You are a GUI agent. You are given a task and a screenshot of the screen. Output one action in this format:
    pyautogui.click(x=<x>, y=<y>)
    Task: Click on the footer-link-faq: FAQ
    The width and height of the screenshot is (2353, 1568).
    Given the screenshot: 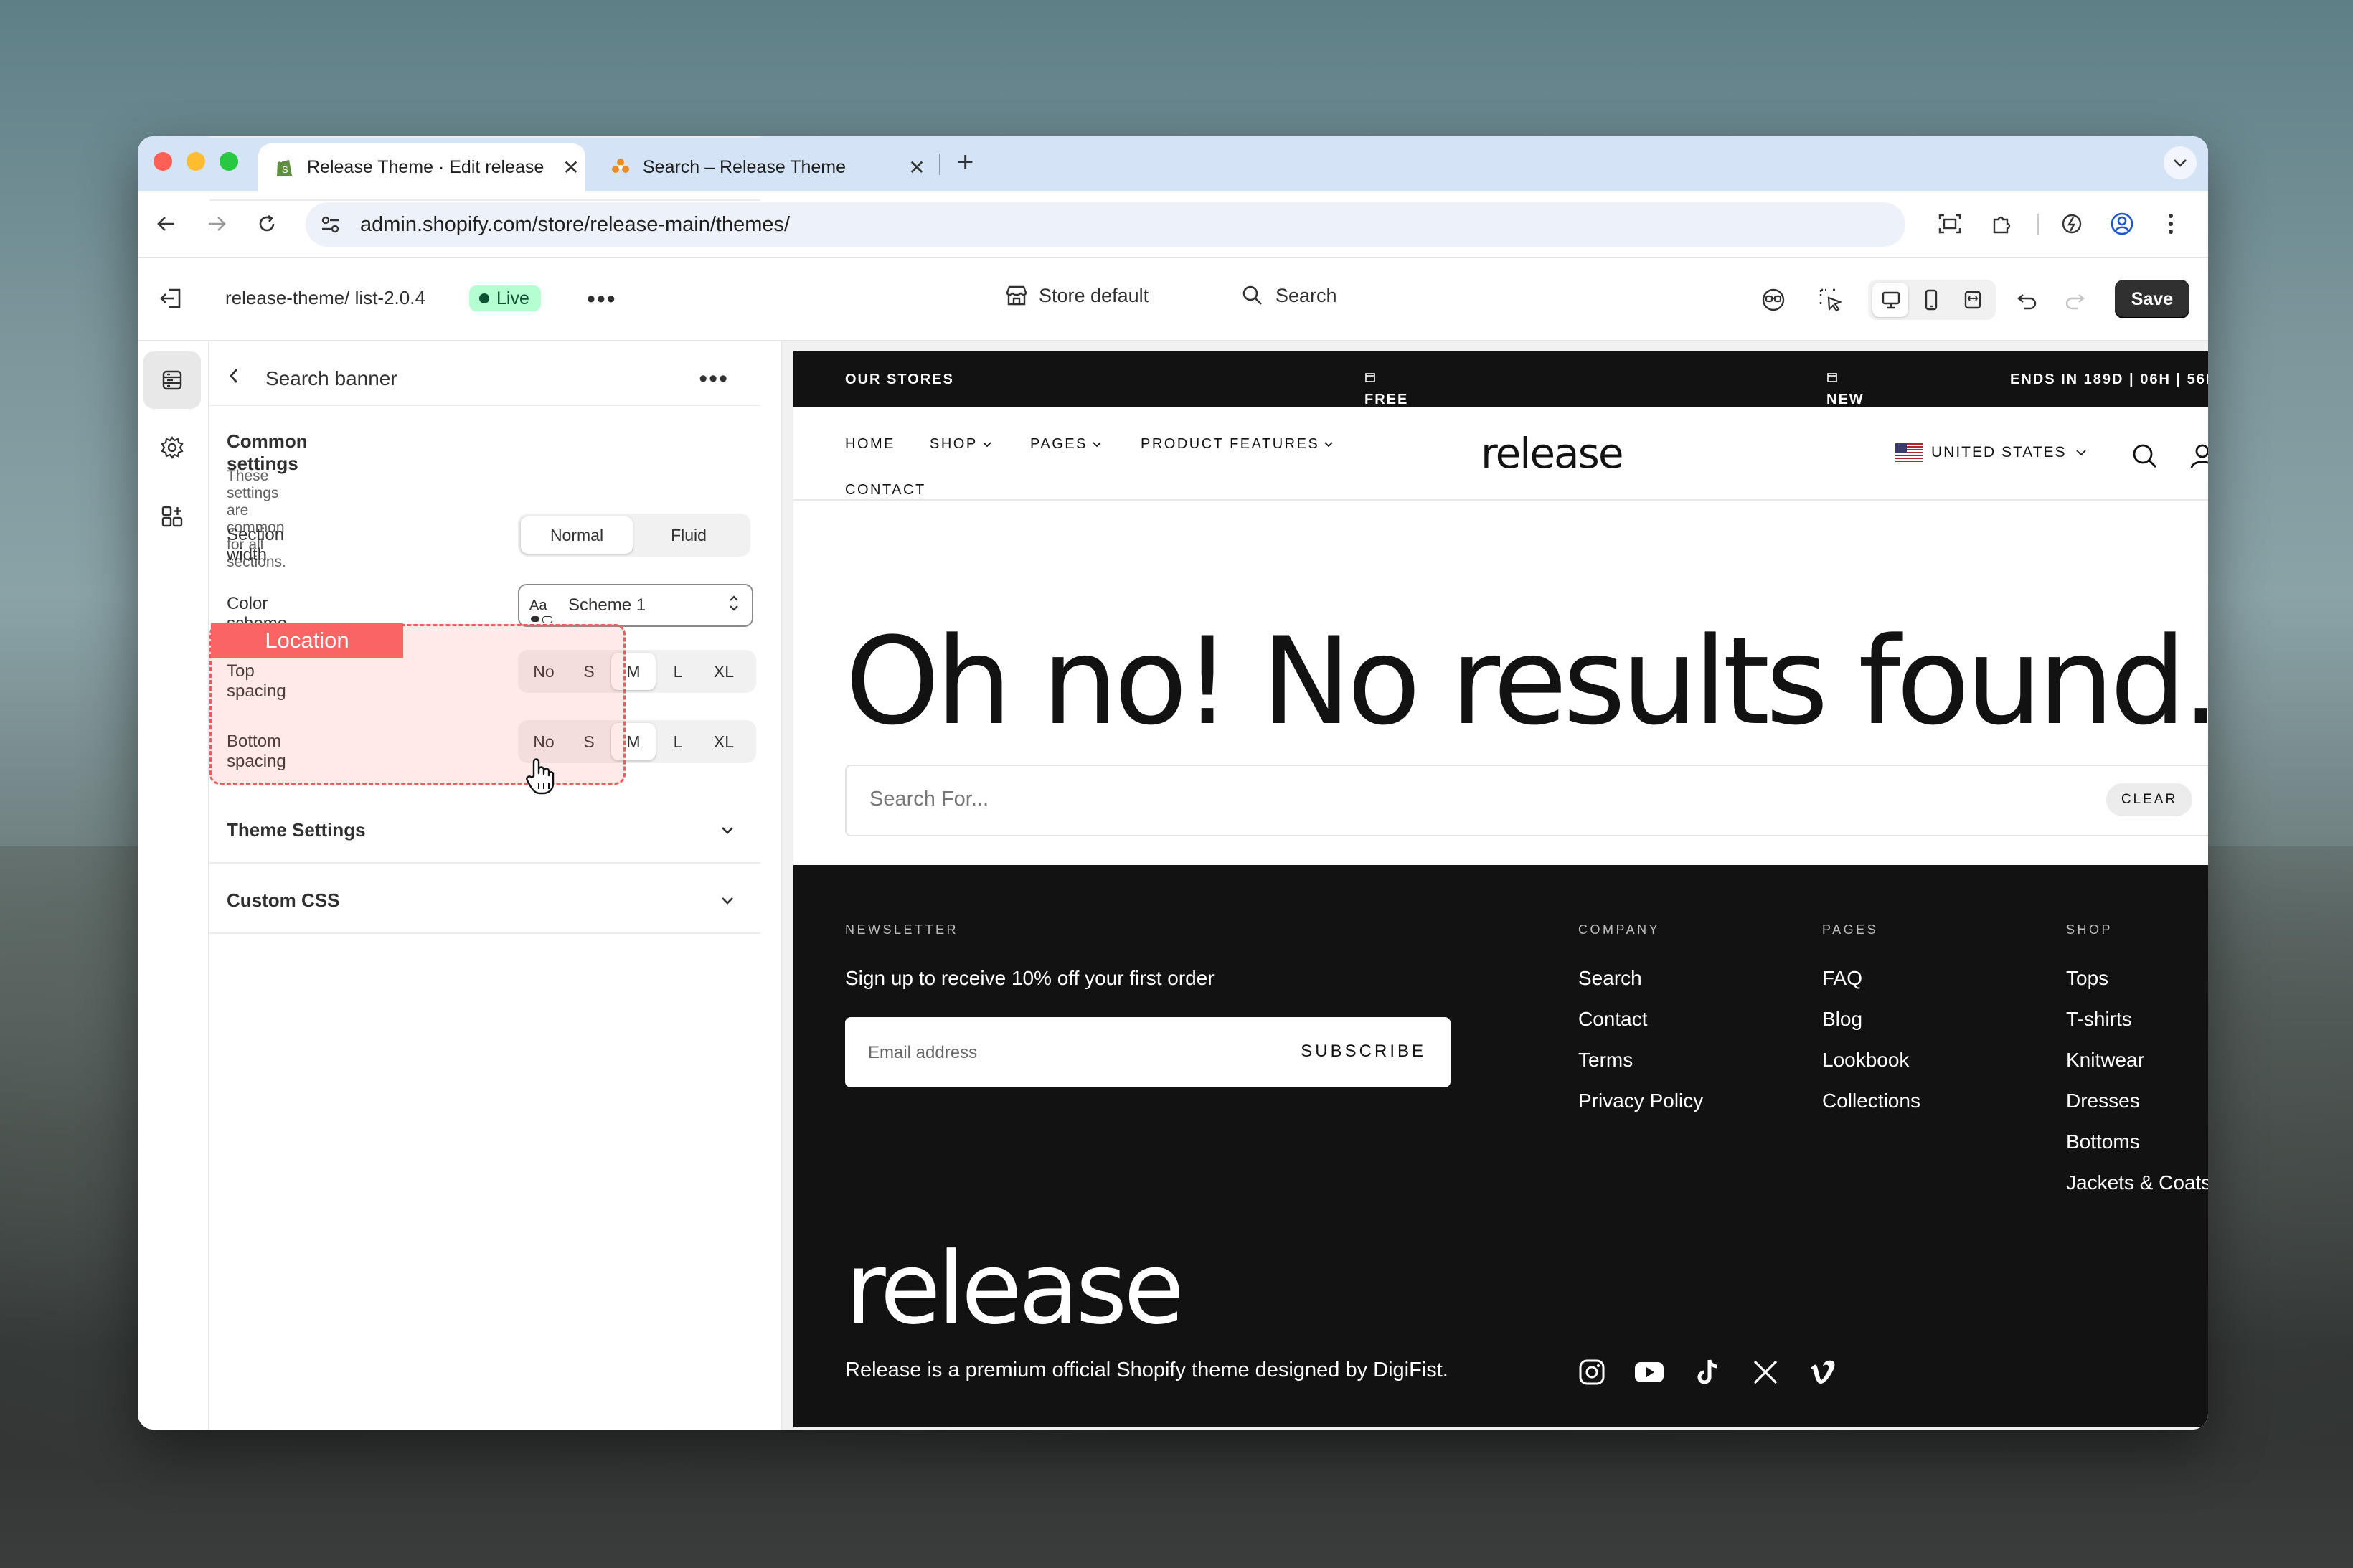 What is the action you would take?
    pyautogui.click(x=1842, y=979)
    